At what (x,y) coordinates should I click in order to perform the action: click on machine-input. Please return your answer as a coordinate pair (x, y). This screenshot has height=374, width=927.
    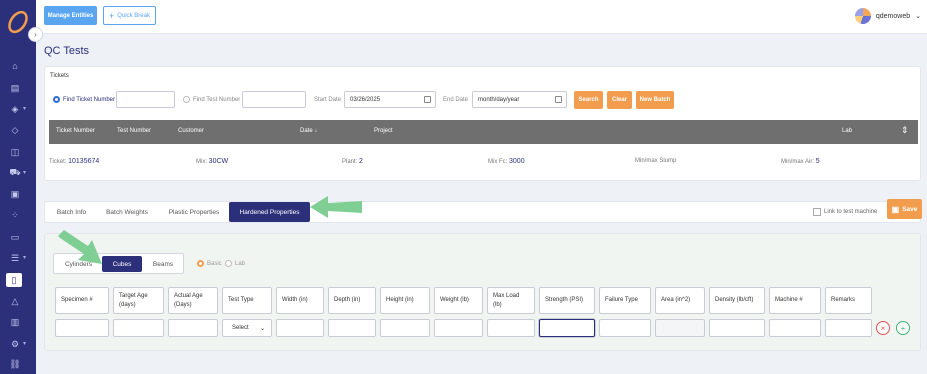
    Looking at the image, I should click on (795, 328).